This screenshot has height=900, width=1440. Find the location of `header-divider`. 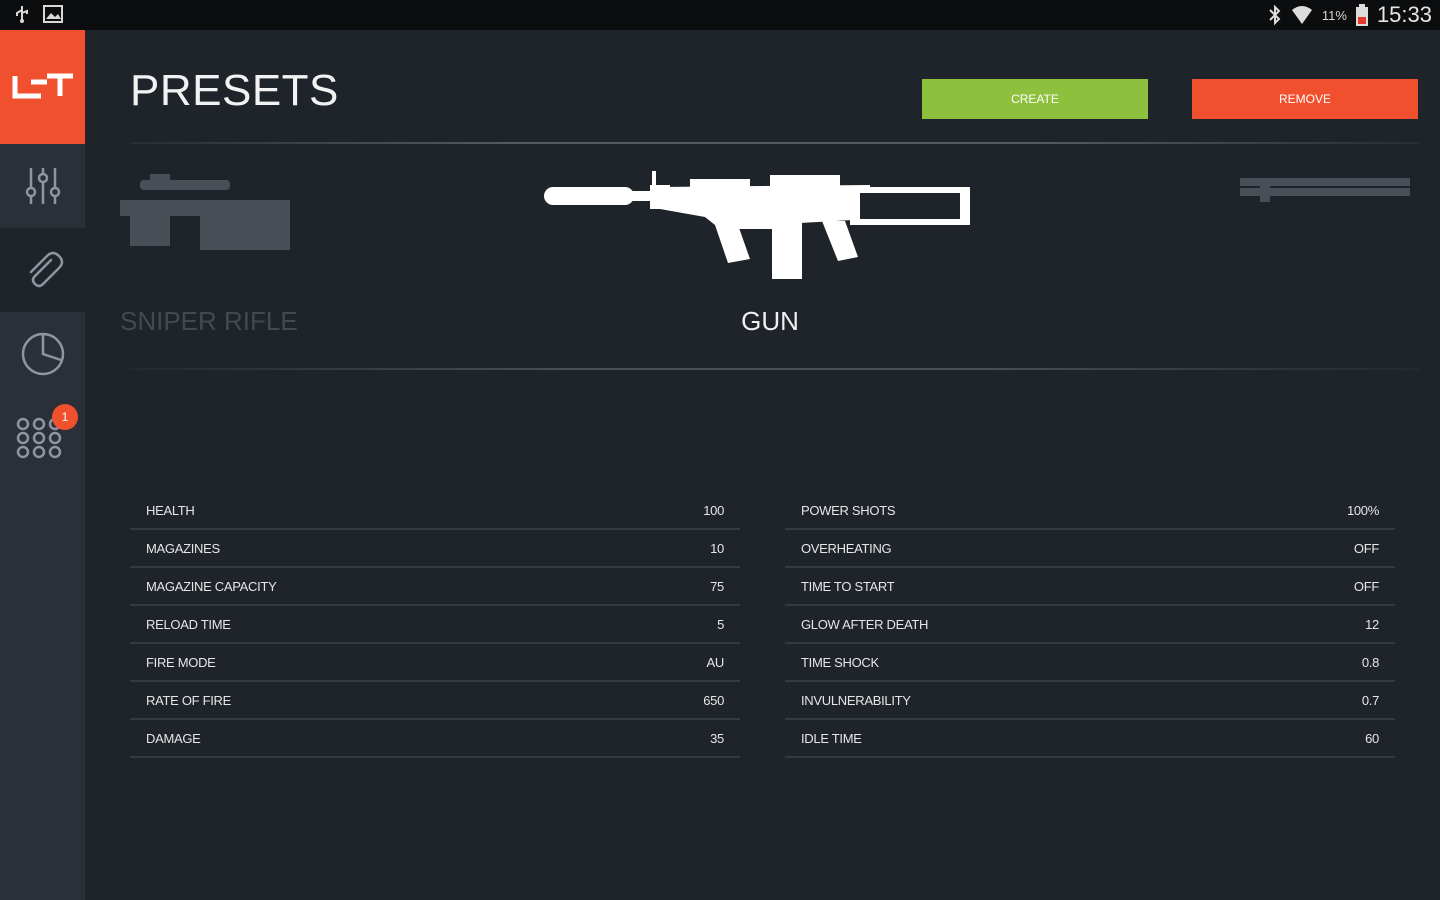

header-divider is located at coordinates (775, 143).